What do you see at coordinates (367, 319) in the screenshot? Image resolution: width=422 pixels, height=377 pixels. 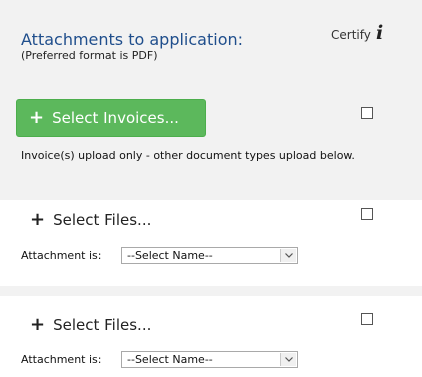 I see `certify-attachment-2-checkbox` at bounding box center [367, 319].